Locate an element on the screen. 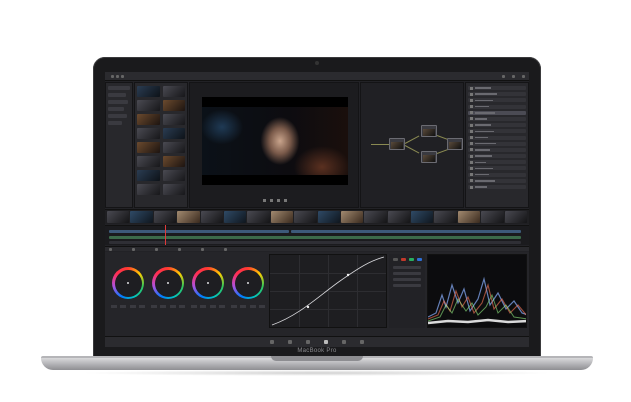 The image size is (631, 402). scopes-icon is located at coordinates (225, 249).